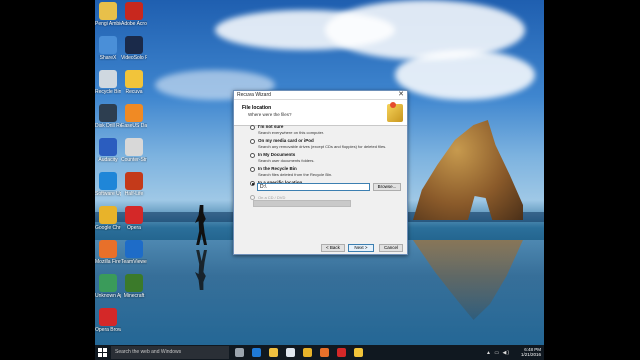  Describe the element at coordinates (134, 228) in the screenshot. I see `desktop-icon-label: Opera` at that location.